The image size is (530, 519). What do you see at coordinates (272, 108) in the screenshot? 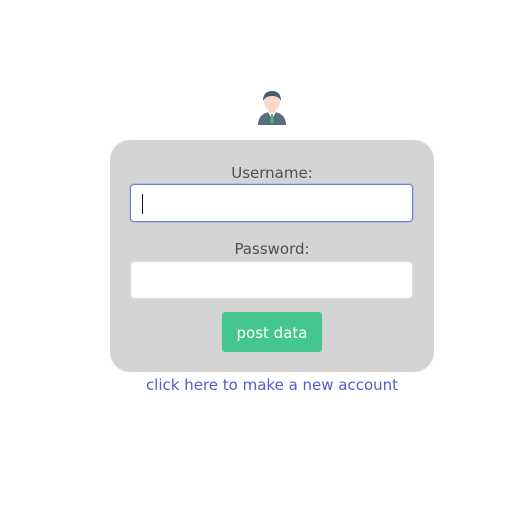
I see `user-avatar-icon` at bounding box center [272, 108].